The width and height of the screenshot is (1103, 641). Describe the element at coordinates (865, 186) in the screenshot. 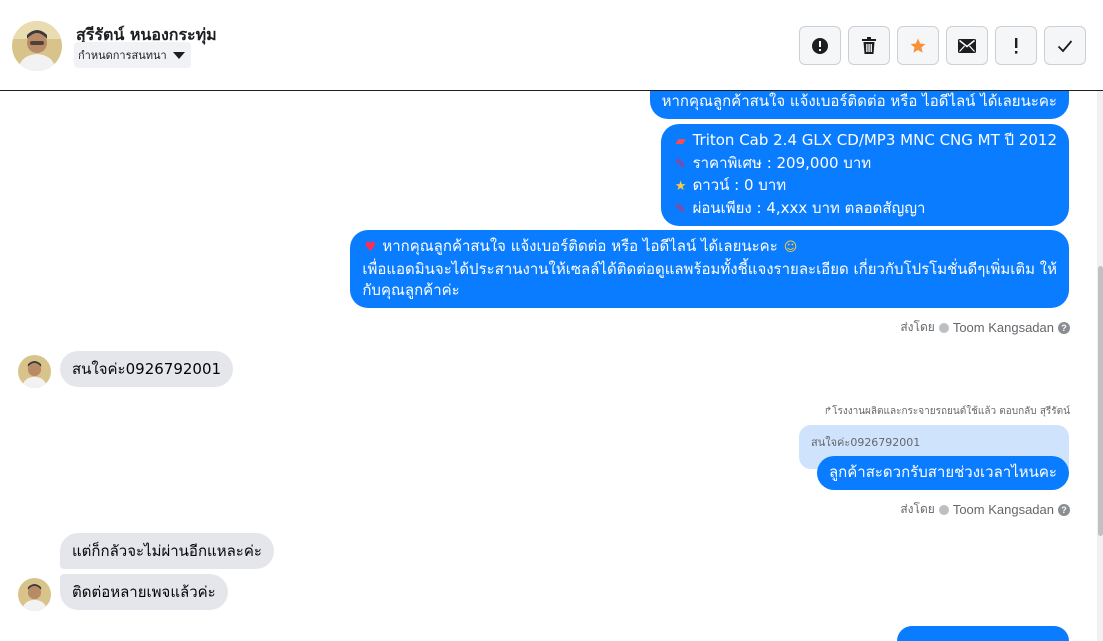

I see `message-line: ★ ดาวน์ : 0 บาท` at that location.